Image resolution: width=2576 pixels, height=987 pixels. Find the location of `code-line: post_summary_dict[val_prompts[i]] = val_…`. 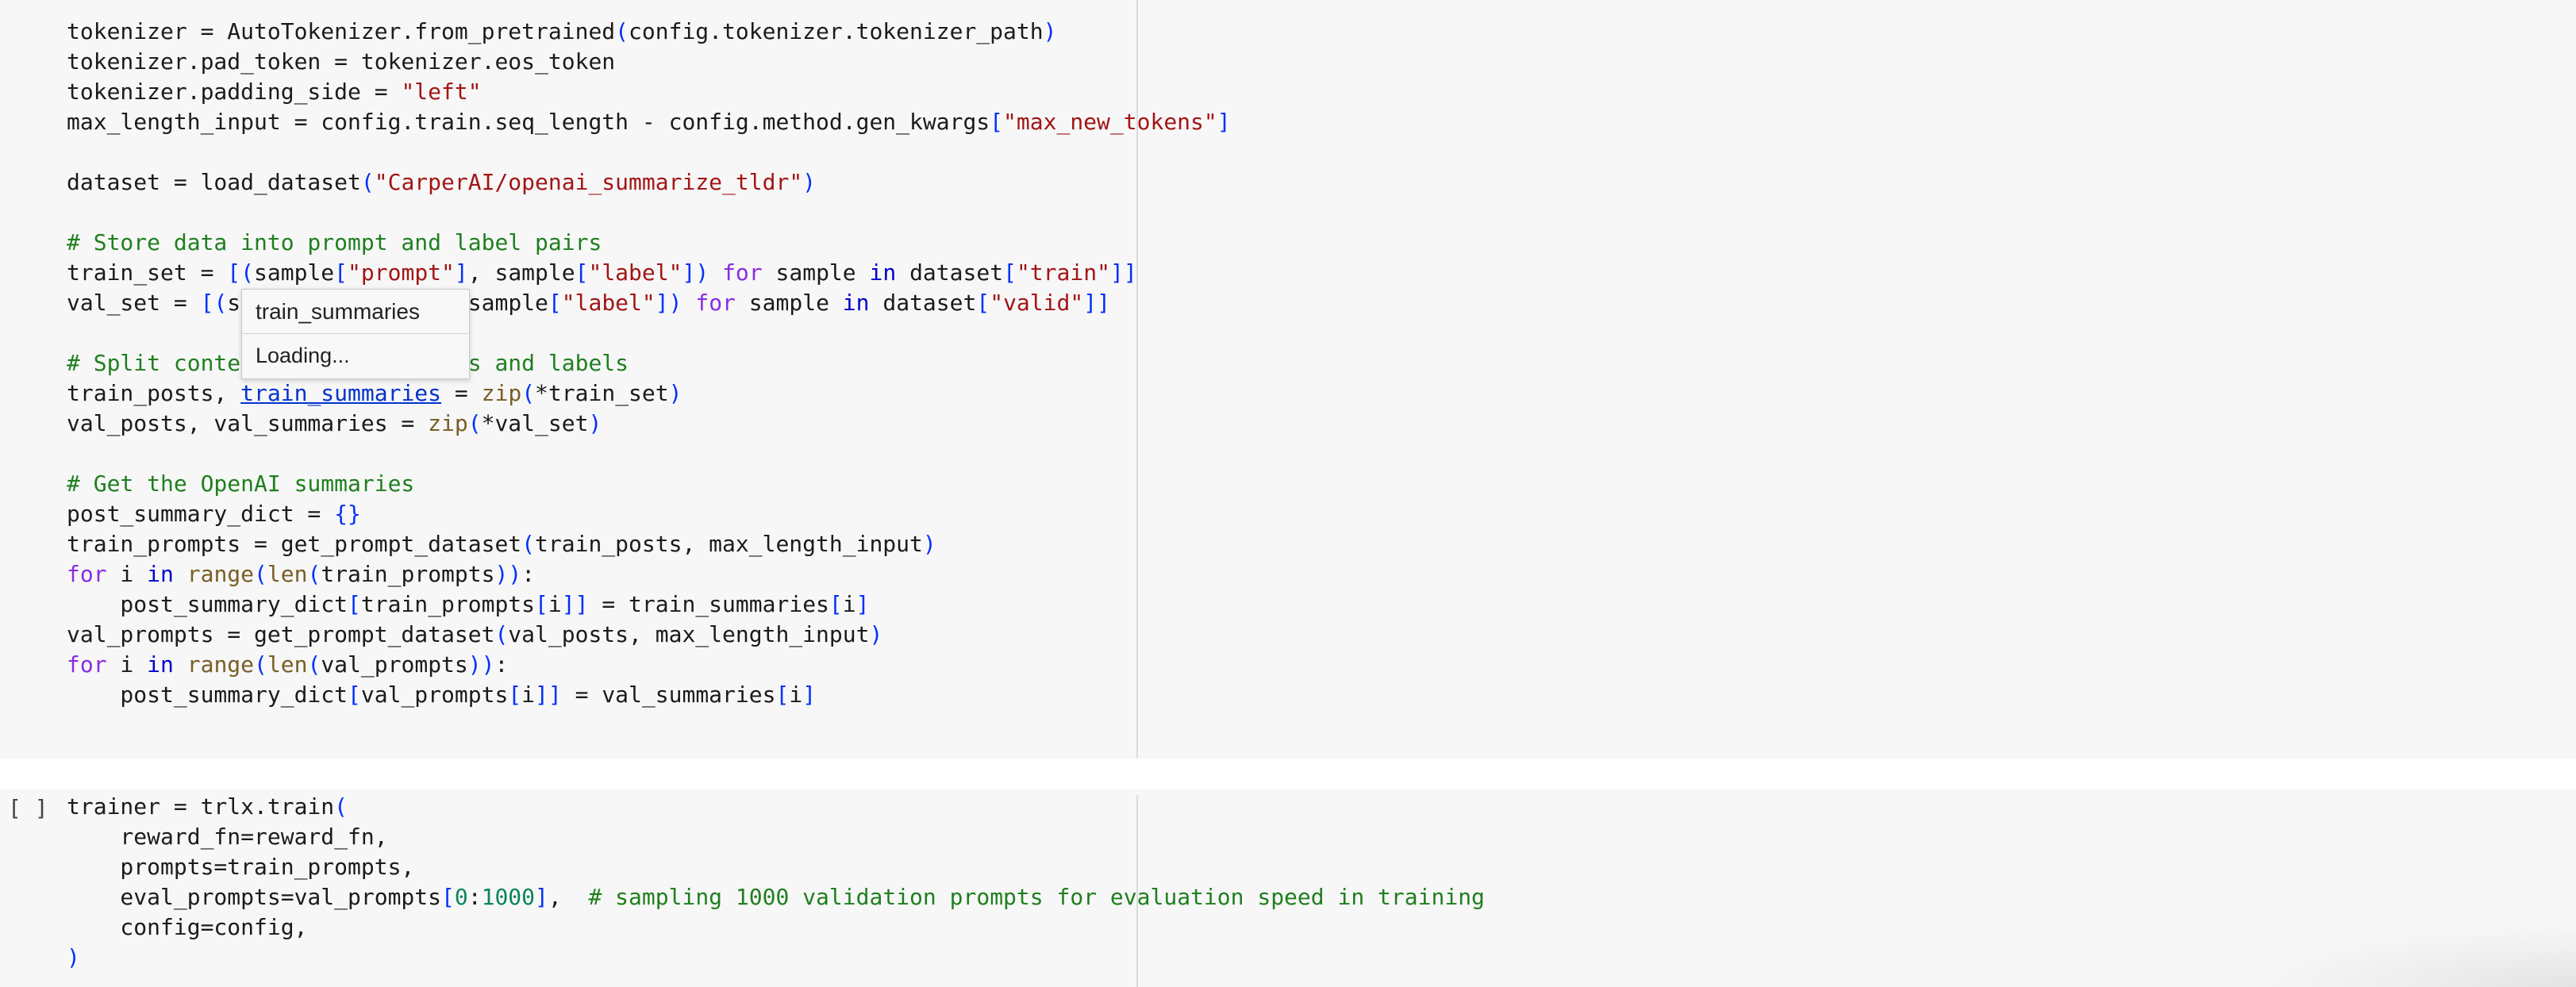

code-line: post_summary_dict[val_prompts[i]] = val_… is located at coordinates (649, 695).